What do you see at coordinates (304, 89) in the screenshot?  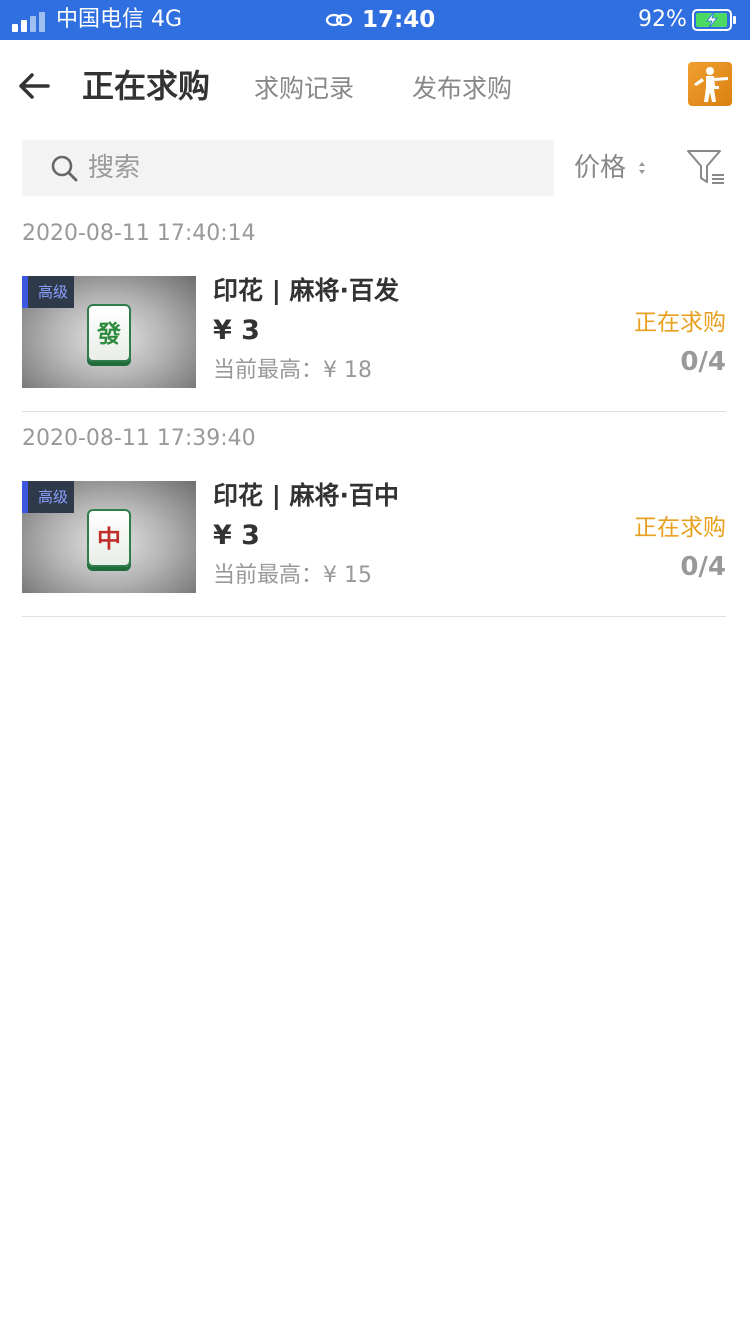 I see `tab-records: 求购记录` at bounding box center [304, 89].